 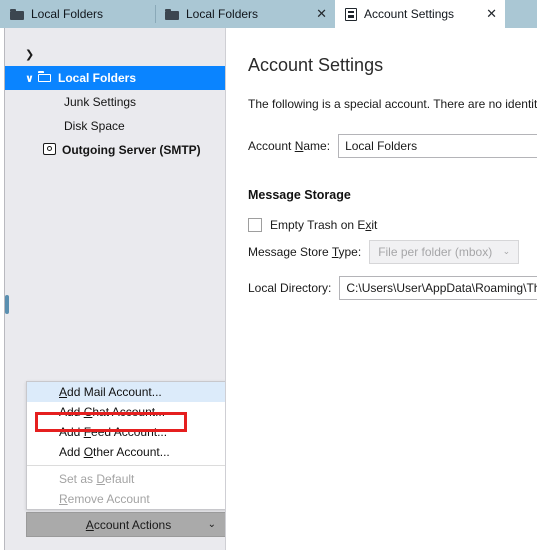 I want to click on sidebar-item-outgoing-server: Outgoing Server (SMTP), so click(x=115, y=150).